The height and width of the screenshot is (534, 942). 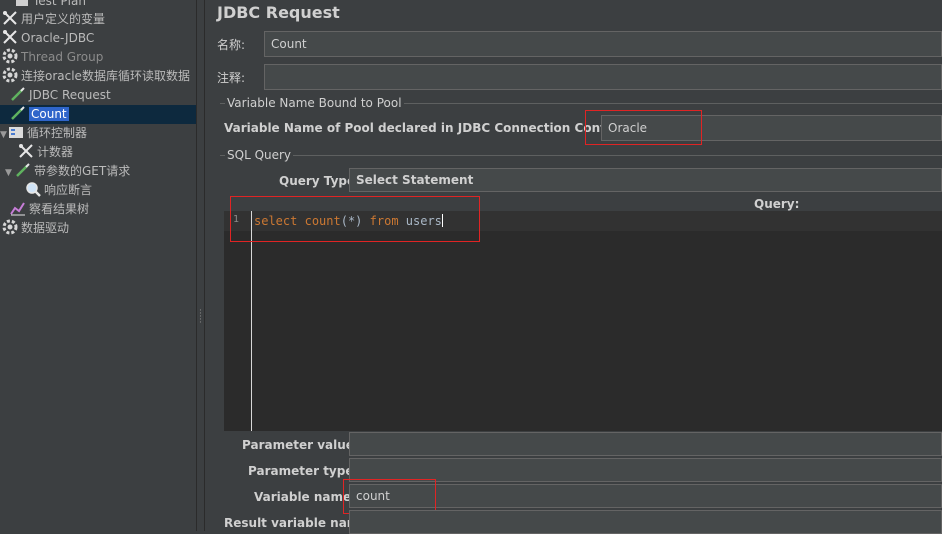 What do you see at coordinates (645, 522) in the screenshot?
I see `result-variable-field` at bounding box center [645, 522].